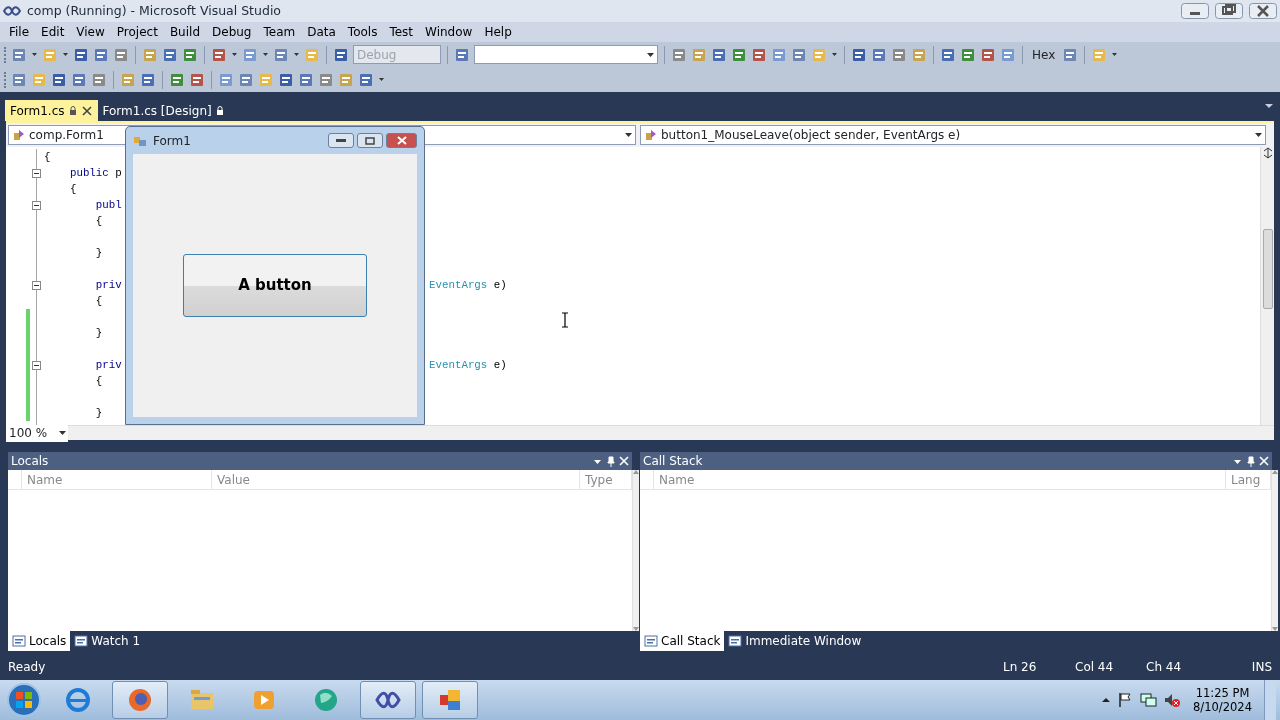 This screenshot has height=720, width=1280. Describe the element at coordinates (1095, 667) in the screenshot. I see `column-indicator: Col 44` at that location.